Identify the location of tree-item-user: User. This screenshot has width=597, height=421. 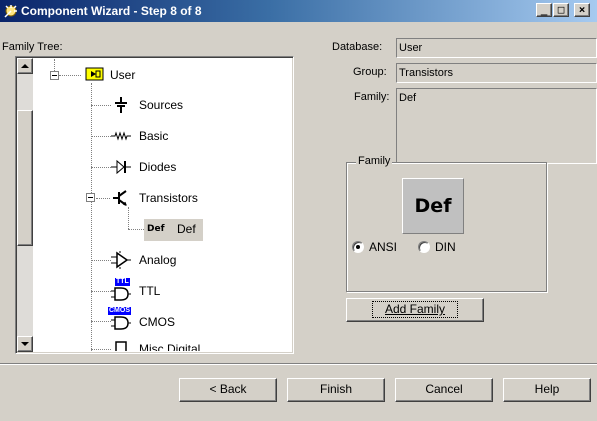
(122, 75).